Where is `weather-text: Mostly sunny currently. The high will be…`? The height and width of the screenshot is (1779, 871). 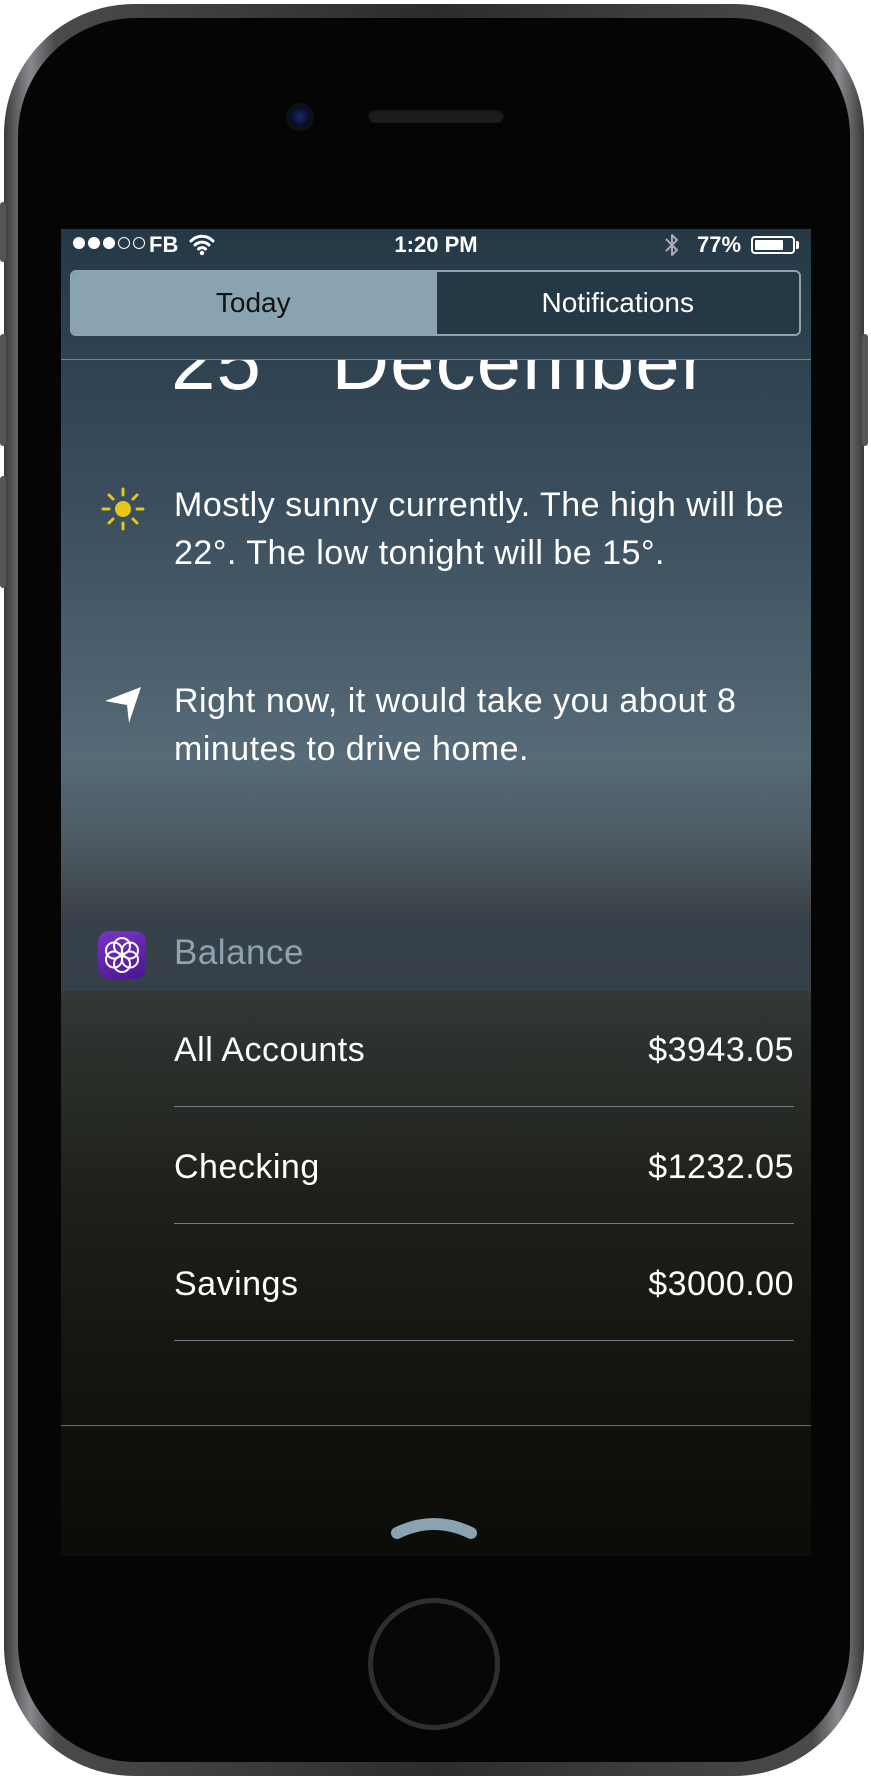
weather-text: Mostly sunny currently. The high will be… is located at coordinates (479, 529).